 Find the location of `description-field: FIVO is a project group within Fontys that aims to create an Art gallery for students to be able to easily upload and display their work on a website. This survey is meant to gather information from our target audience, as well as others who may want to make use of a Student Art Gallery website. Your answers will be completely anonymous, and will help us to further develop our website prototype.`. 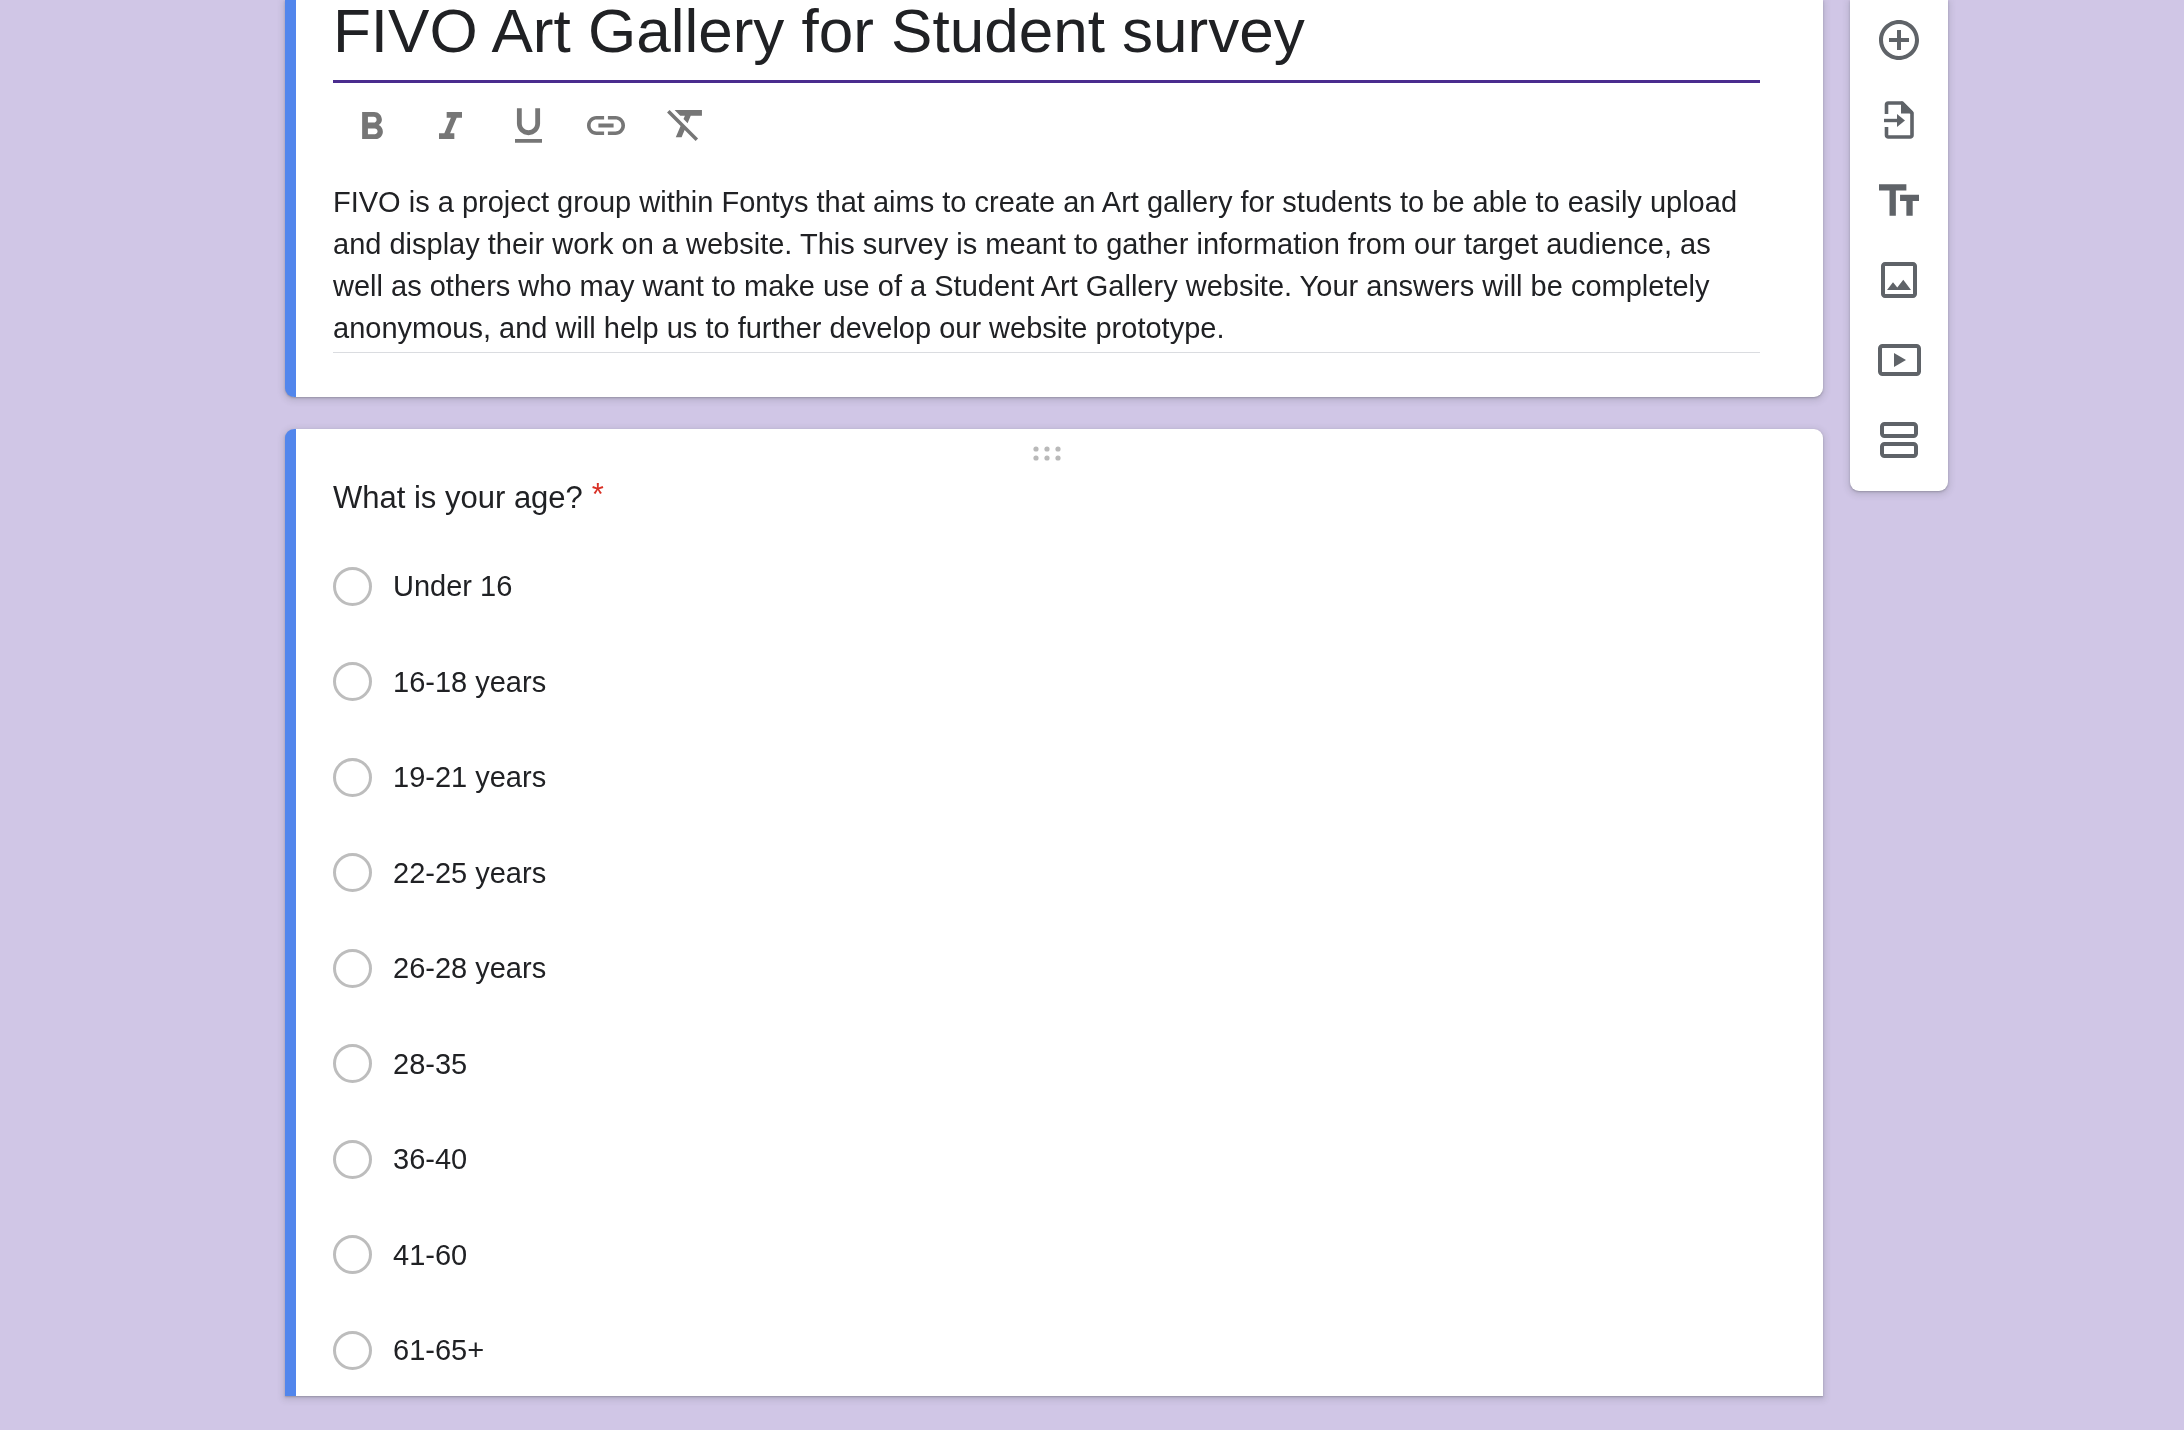

description-field: FIVO is a project group within Fontys that aims to create an Art gallery for students to be able to easily upload and display their work on a website. This survey is meant to gather information from our target audience, as well as others who may want to make use of a Student Art Gallery website. Your answers will be completely anonymous, and will help us to further develop our website prototype. is located at coordinates (1046, 267).